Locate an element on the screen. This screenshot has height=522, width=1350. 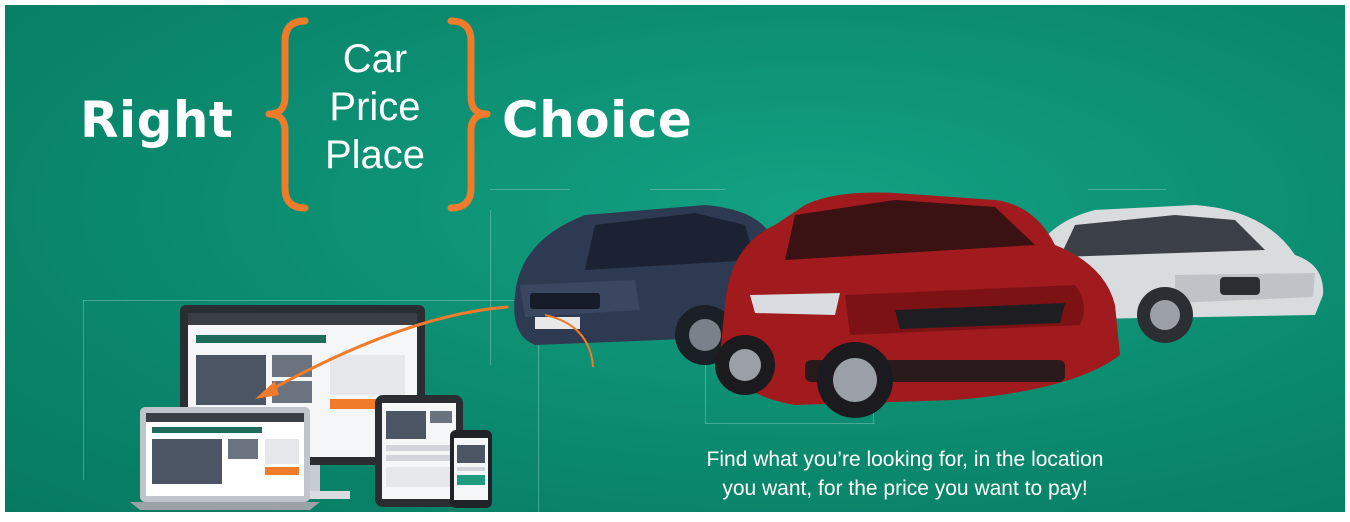
headline-option: Place is located at coordinates (375, 155).